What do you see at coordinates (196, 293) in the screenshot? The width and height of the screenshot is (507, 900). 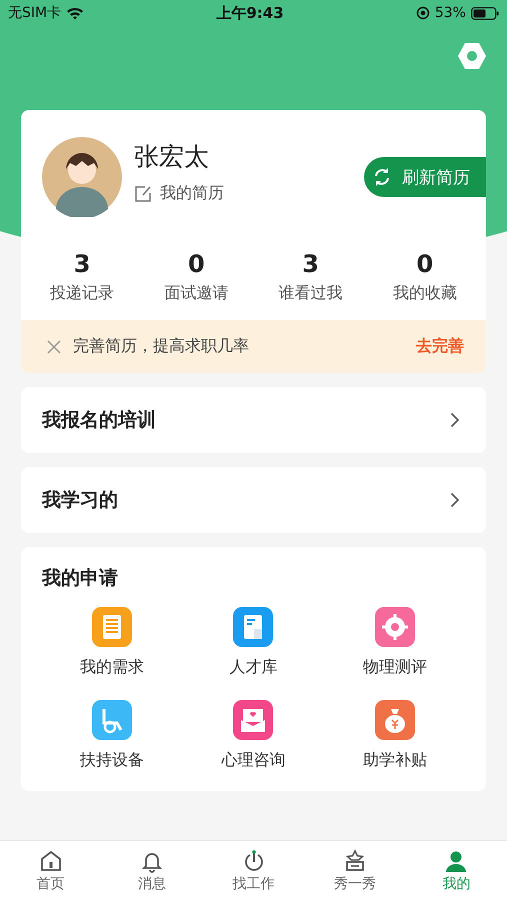 I see `stat-label: 面试邀请` at bounding box center [196, 293].